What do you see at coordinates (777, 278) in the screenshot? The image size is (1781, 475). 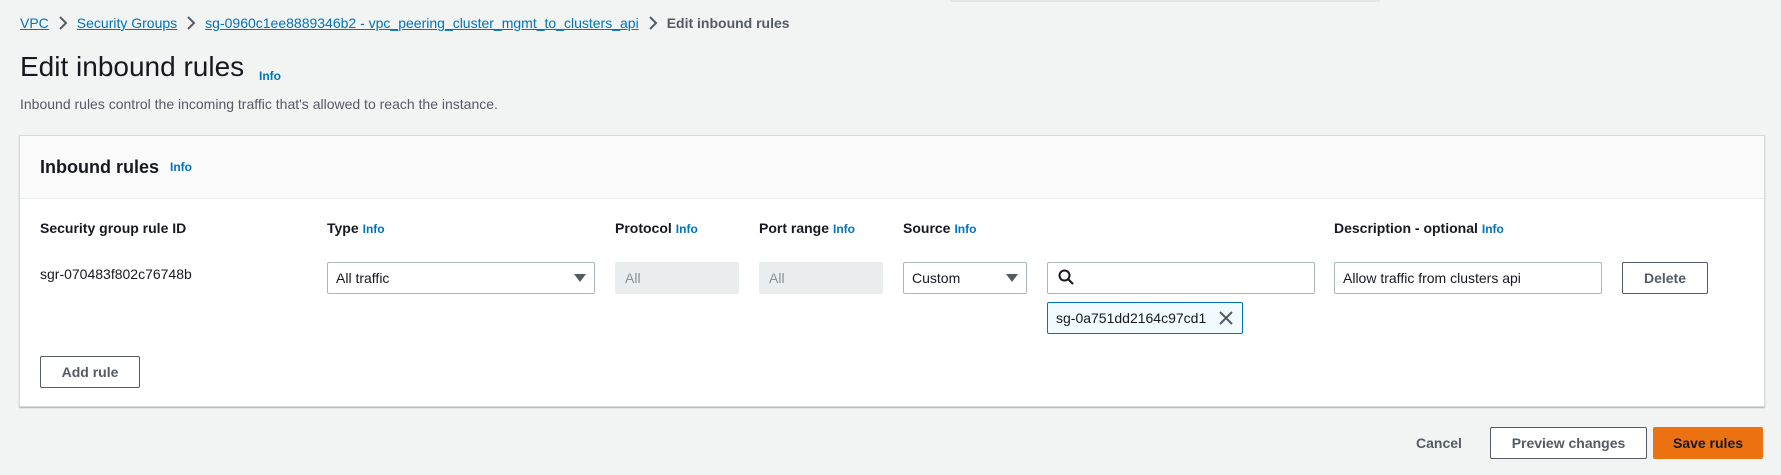 I see `port-range-value: All` at bounding box center [777, 278].